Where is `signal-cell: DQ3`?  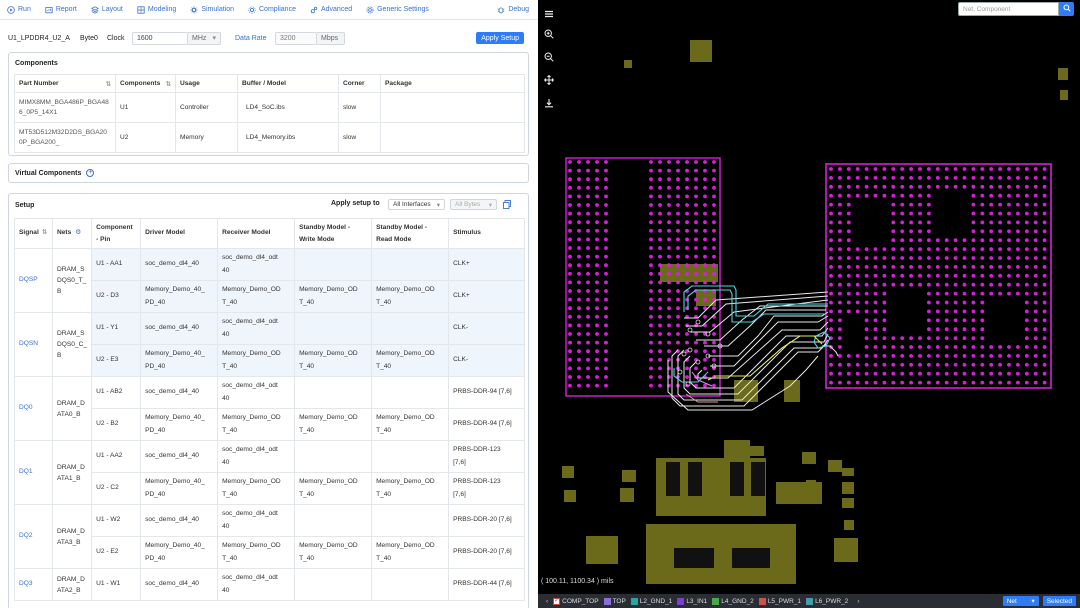 signal-cell: DQ3 is located at coordinates (33, 584).